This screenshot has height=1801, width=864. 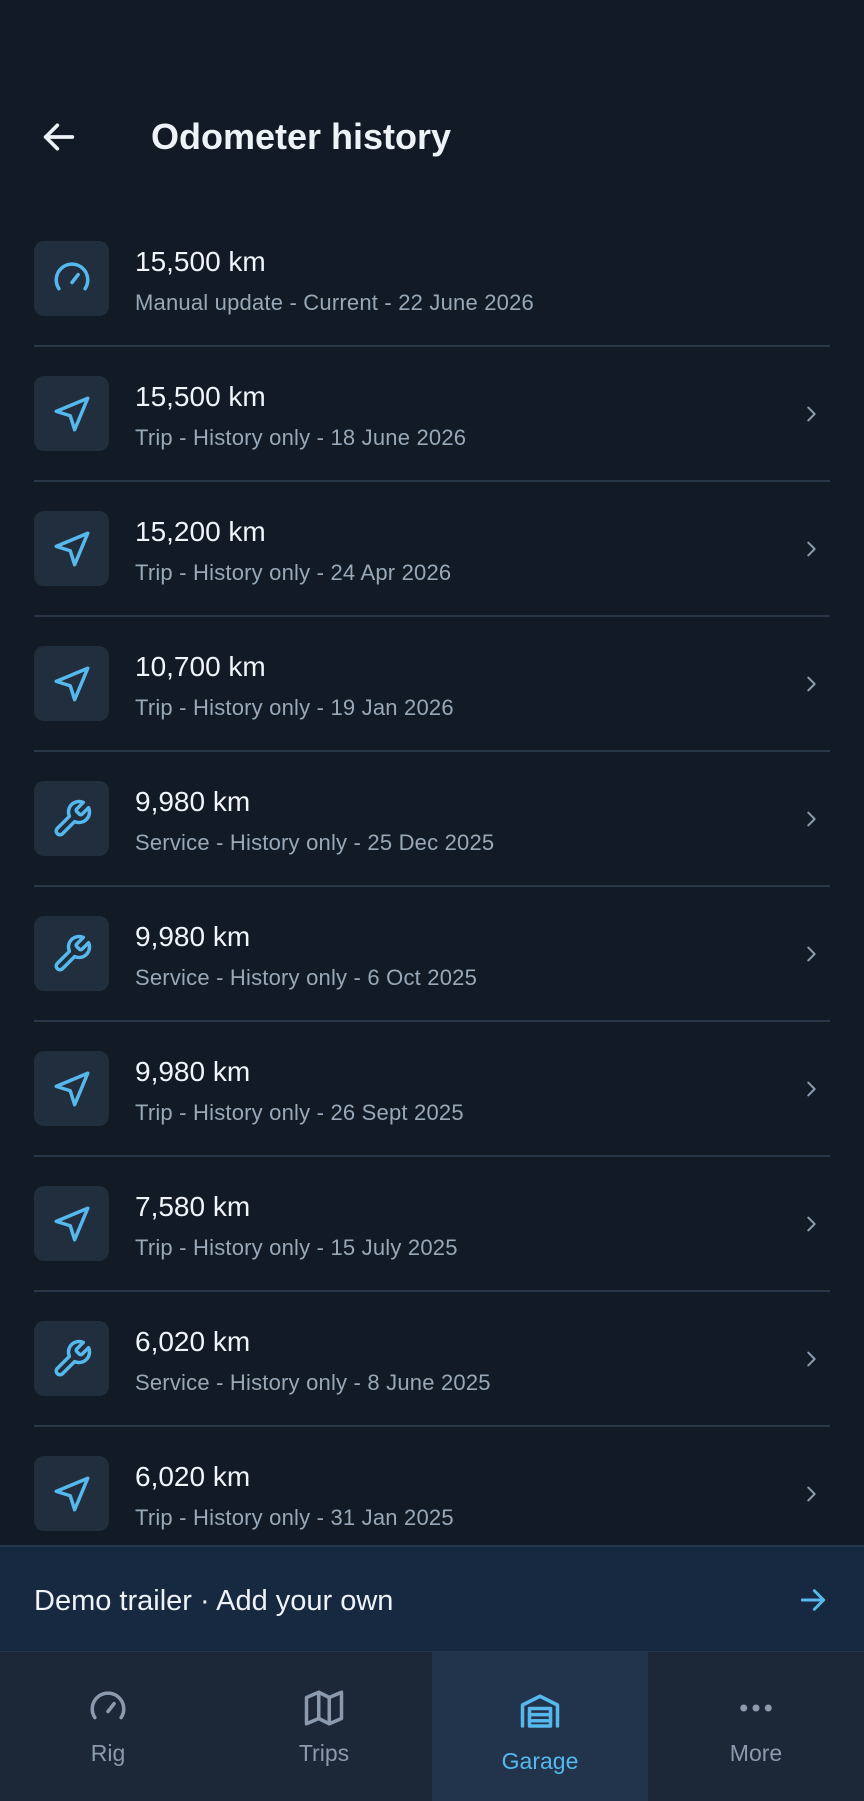 What do you see at coordinates (306, 977) in the screenshot?
I see `entry-subtitle: Service - History only - 6 Oct 2025` at bounding box center [306, 977].